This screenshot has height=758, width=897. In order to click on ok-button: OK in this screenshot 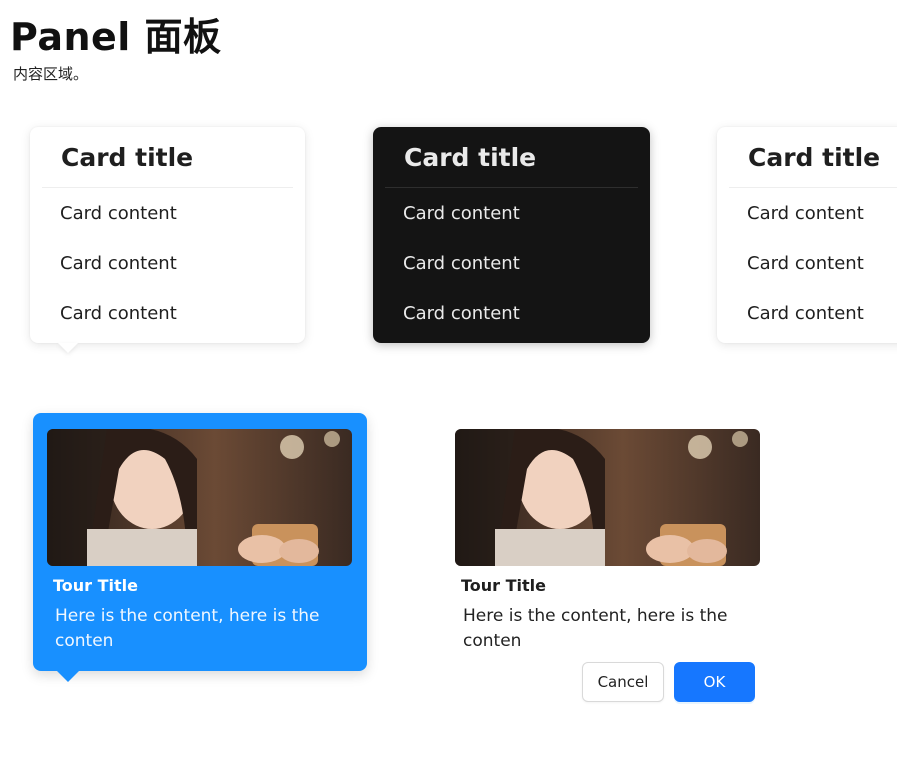, I will do `click(714, 682)`.